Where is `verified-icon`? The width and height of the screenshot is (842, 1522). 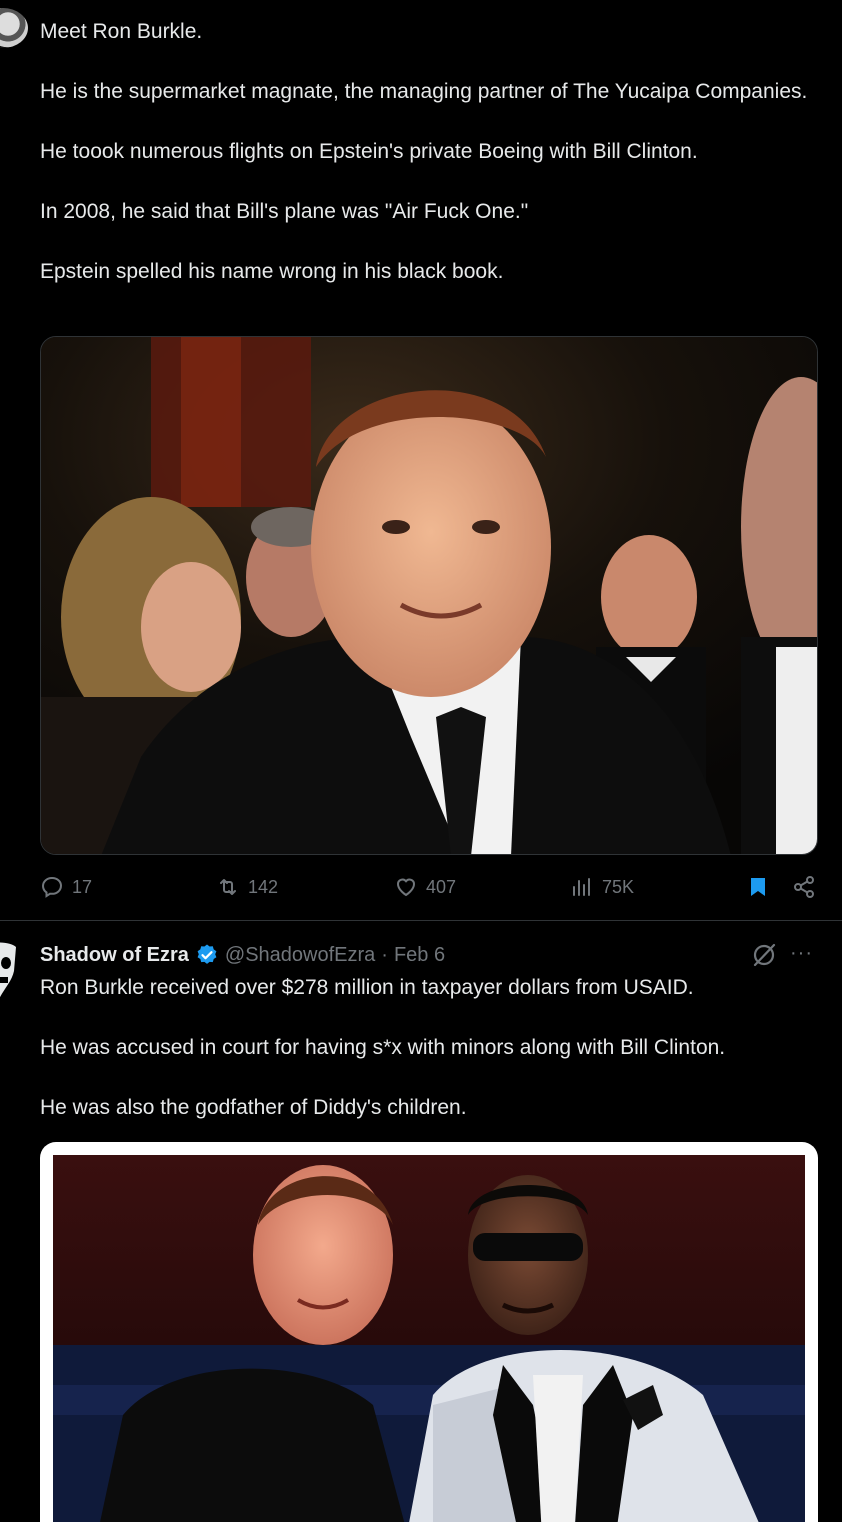
verified-icon is located at coordinates (207, 954).